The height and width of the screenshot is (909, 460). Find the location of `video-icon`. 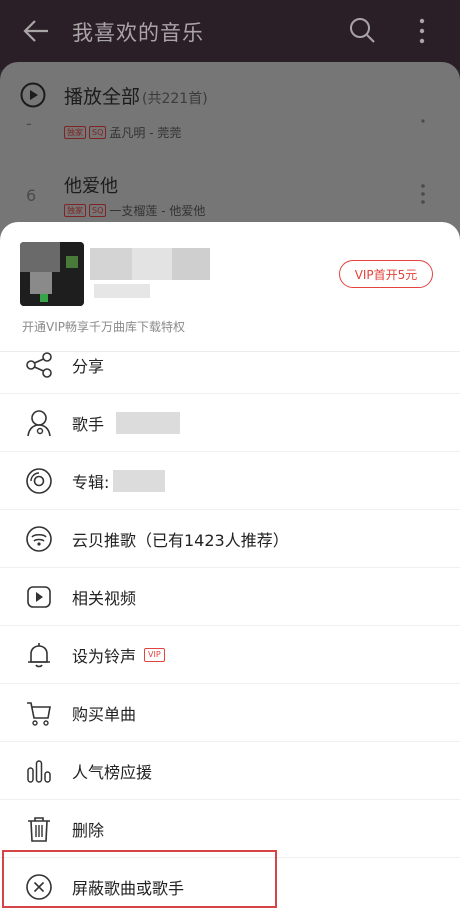

video-icon is located at coordinates (39, 596).